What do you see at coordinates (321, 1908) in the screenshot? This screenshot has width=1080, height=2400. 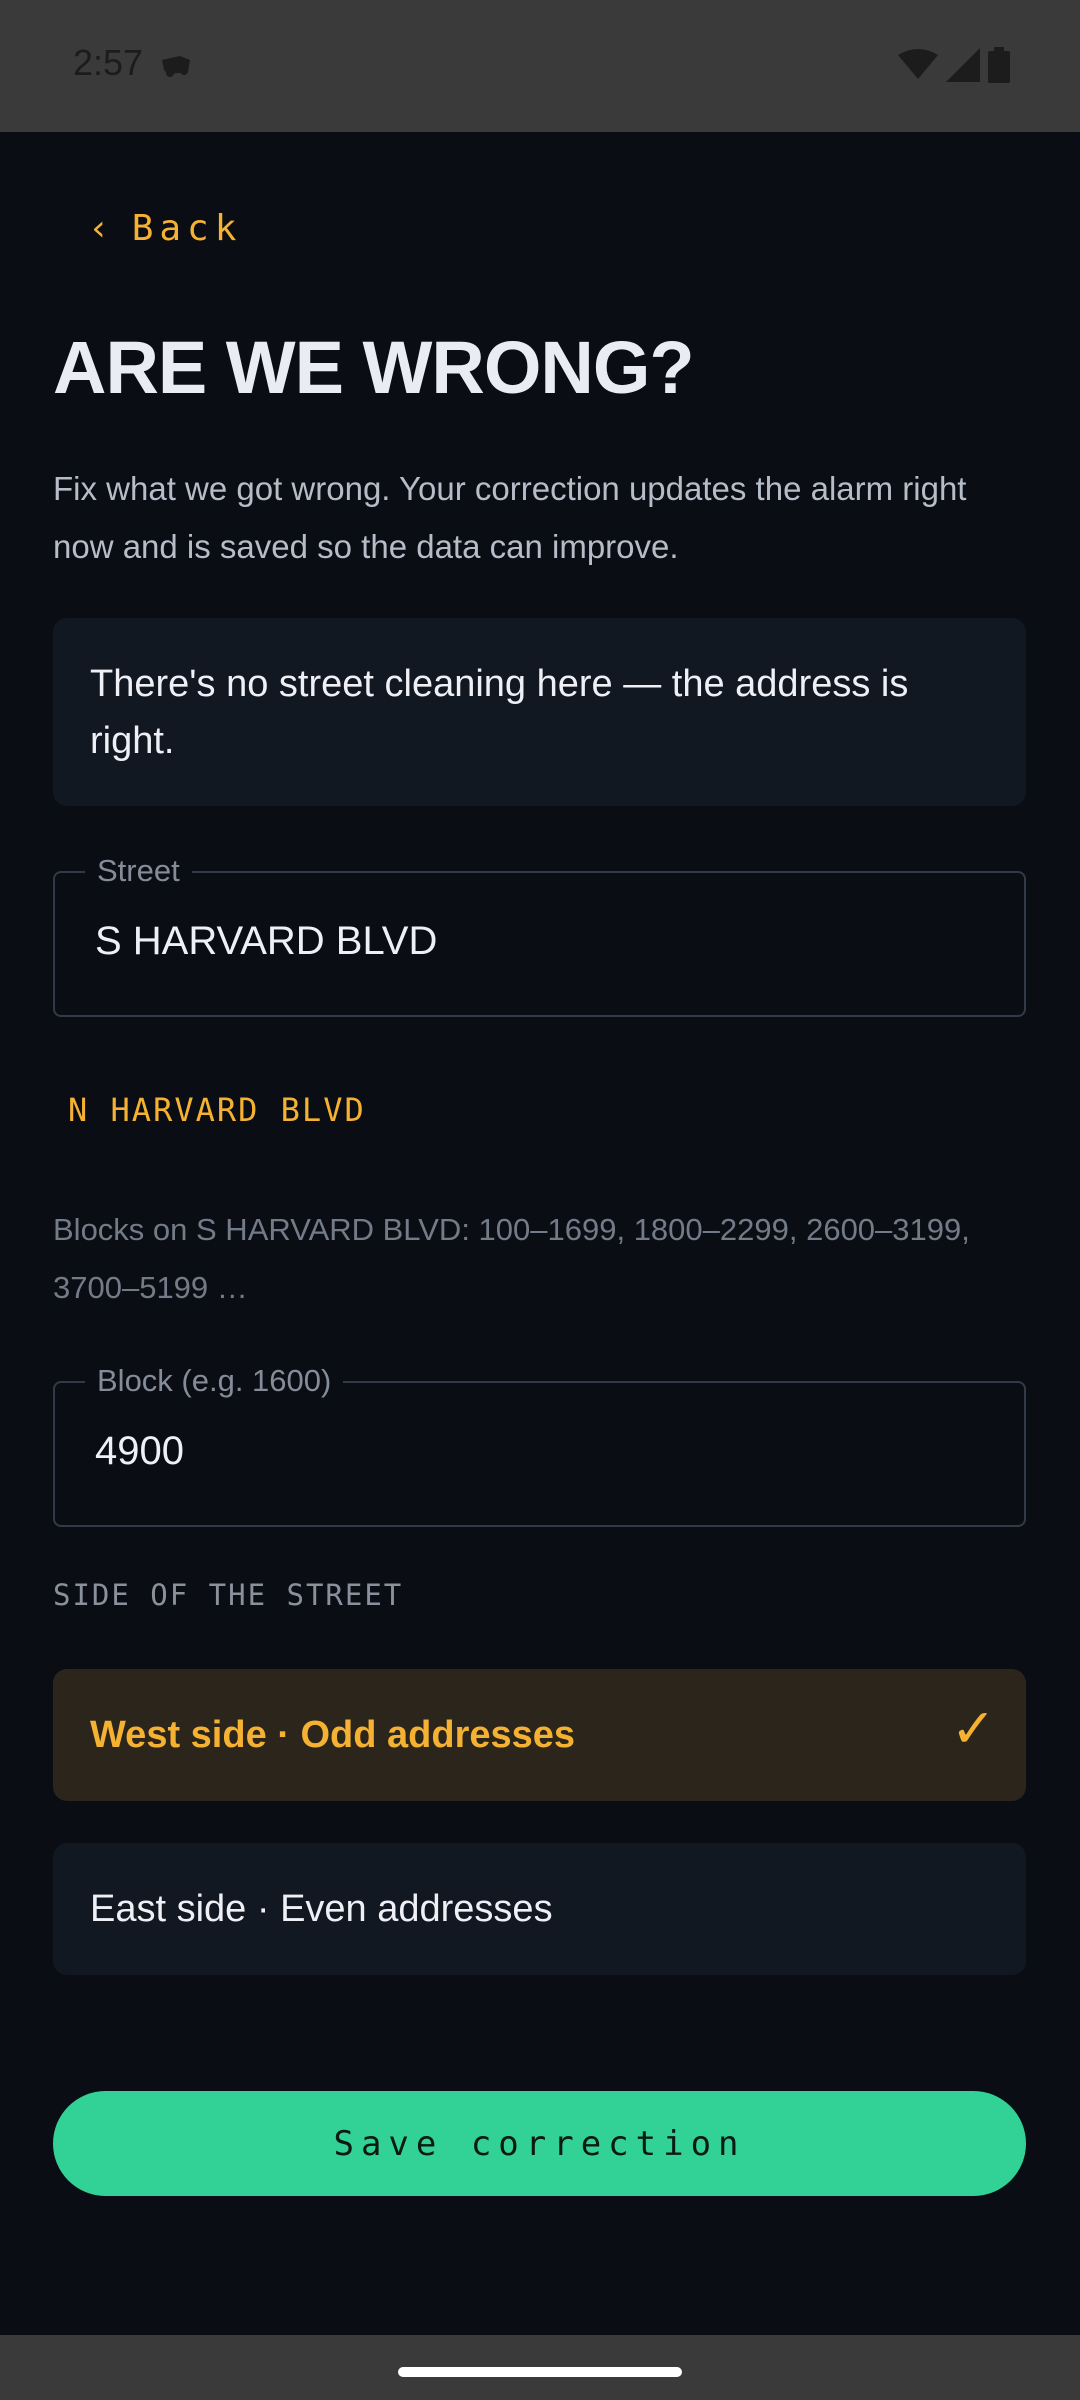 I see `option-east-side-label: East side · Even addresses` at bounding box center [321, 1908].